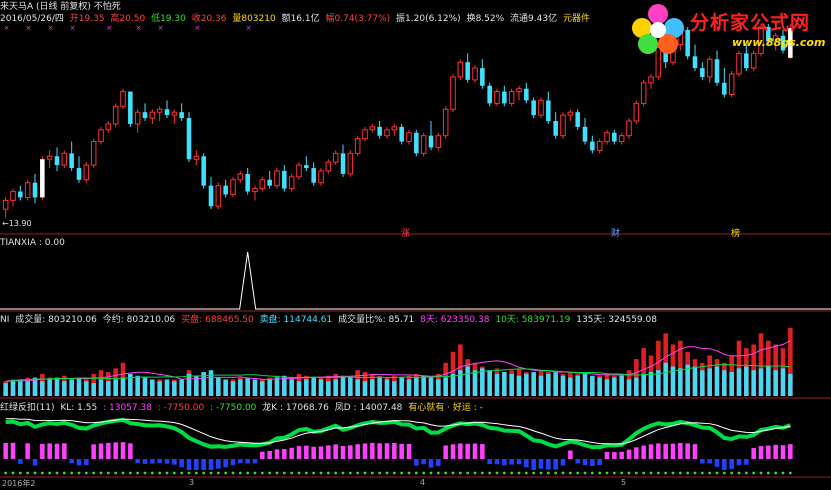  What do you see at coordinates (405, 232) in the screenshot?
I see `event-tag-rise: 涨` at bounding box center [405, 232].